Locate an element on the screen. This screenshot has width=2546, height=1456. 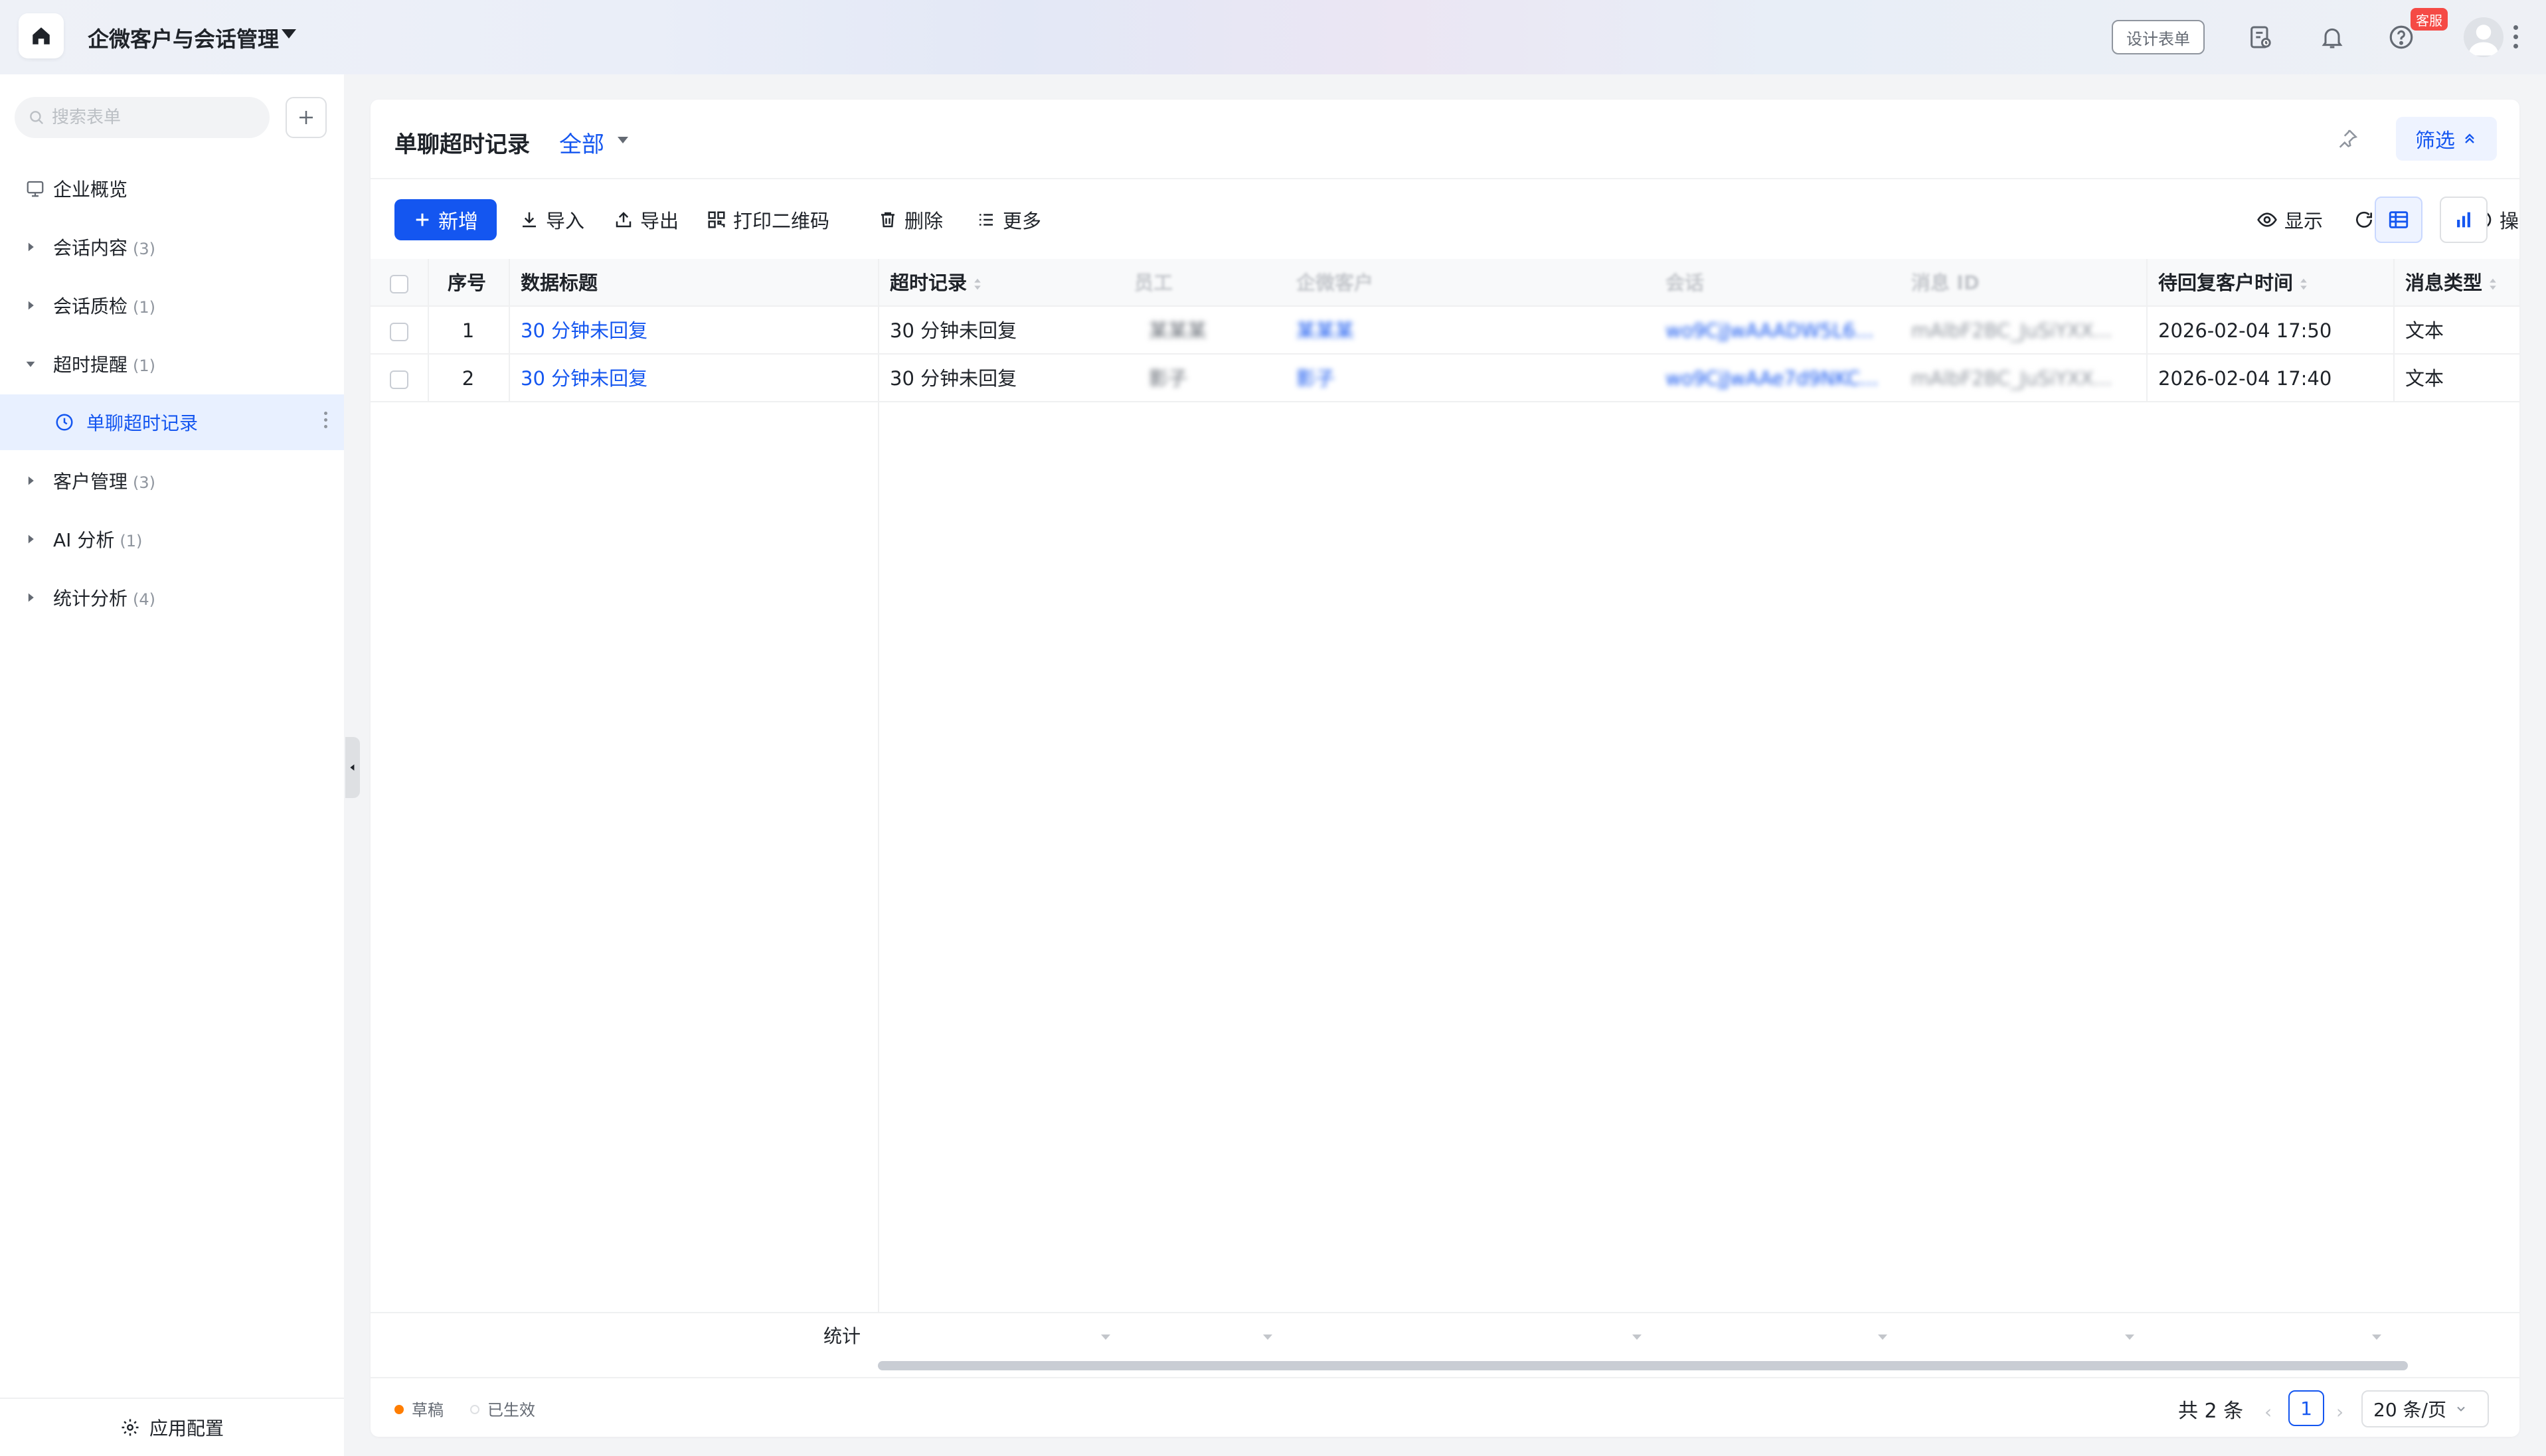
sidebar-item-overview: 企业概览 is located at coordinates (172, 188).